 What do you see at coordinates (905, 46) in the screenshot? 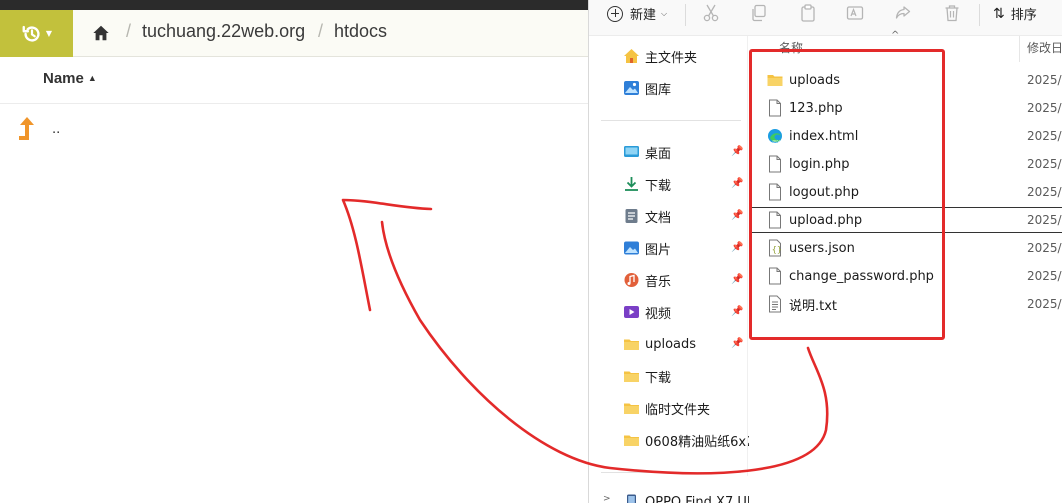
I see `file-list-header: 名称 ^ 修改日` at bounding box center [905, 46].